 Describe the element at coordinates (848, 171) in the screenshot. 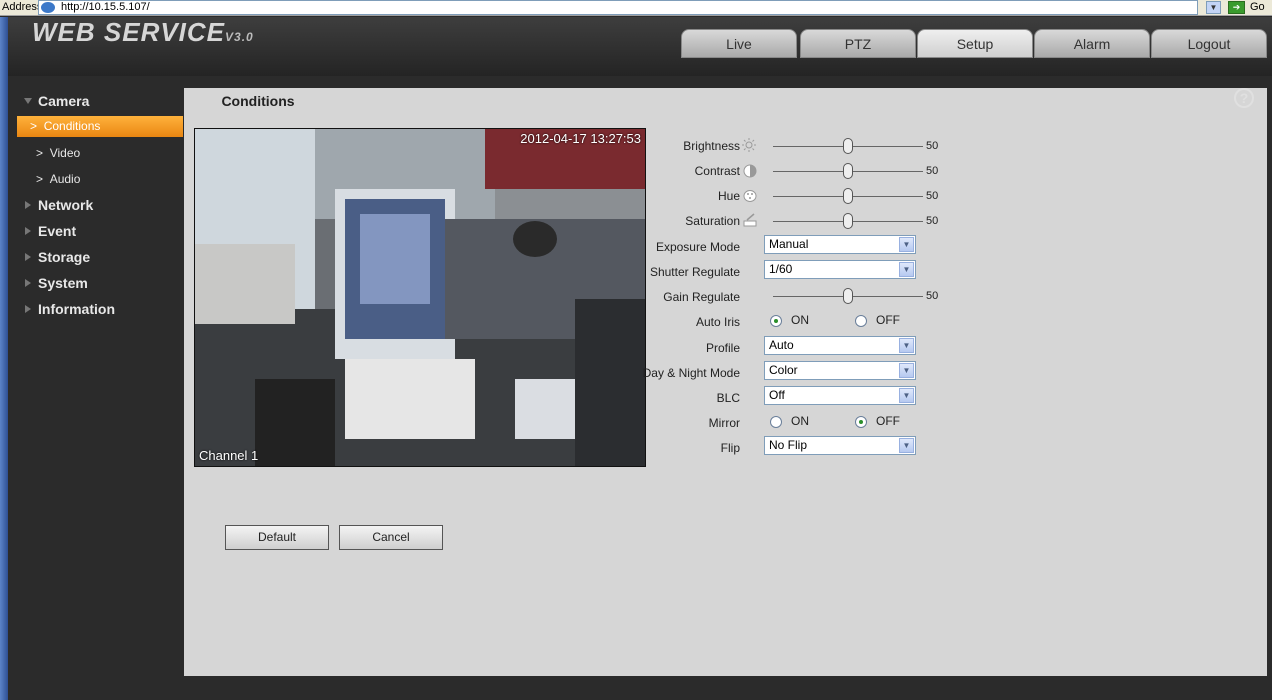

I see `contrast-slider-handle` at that location.